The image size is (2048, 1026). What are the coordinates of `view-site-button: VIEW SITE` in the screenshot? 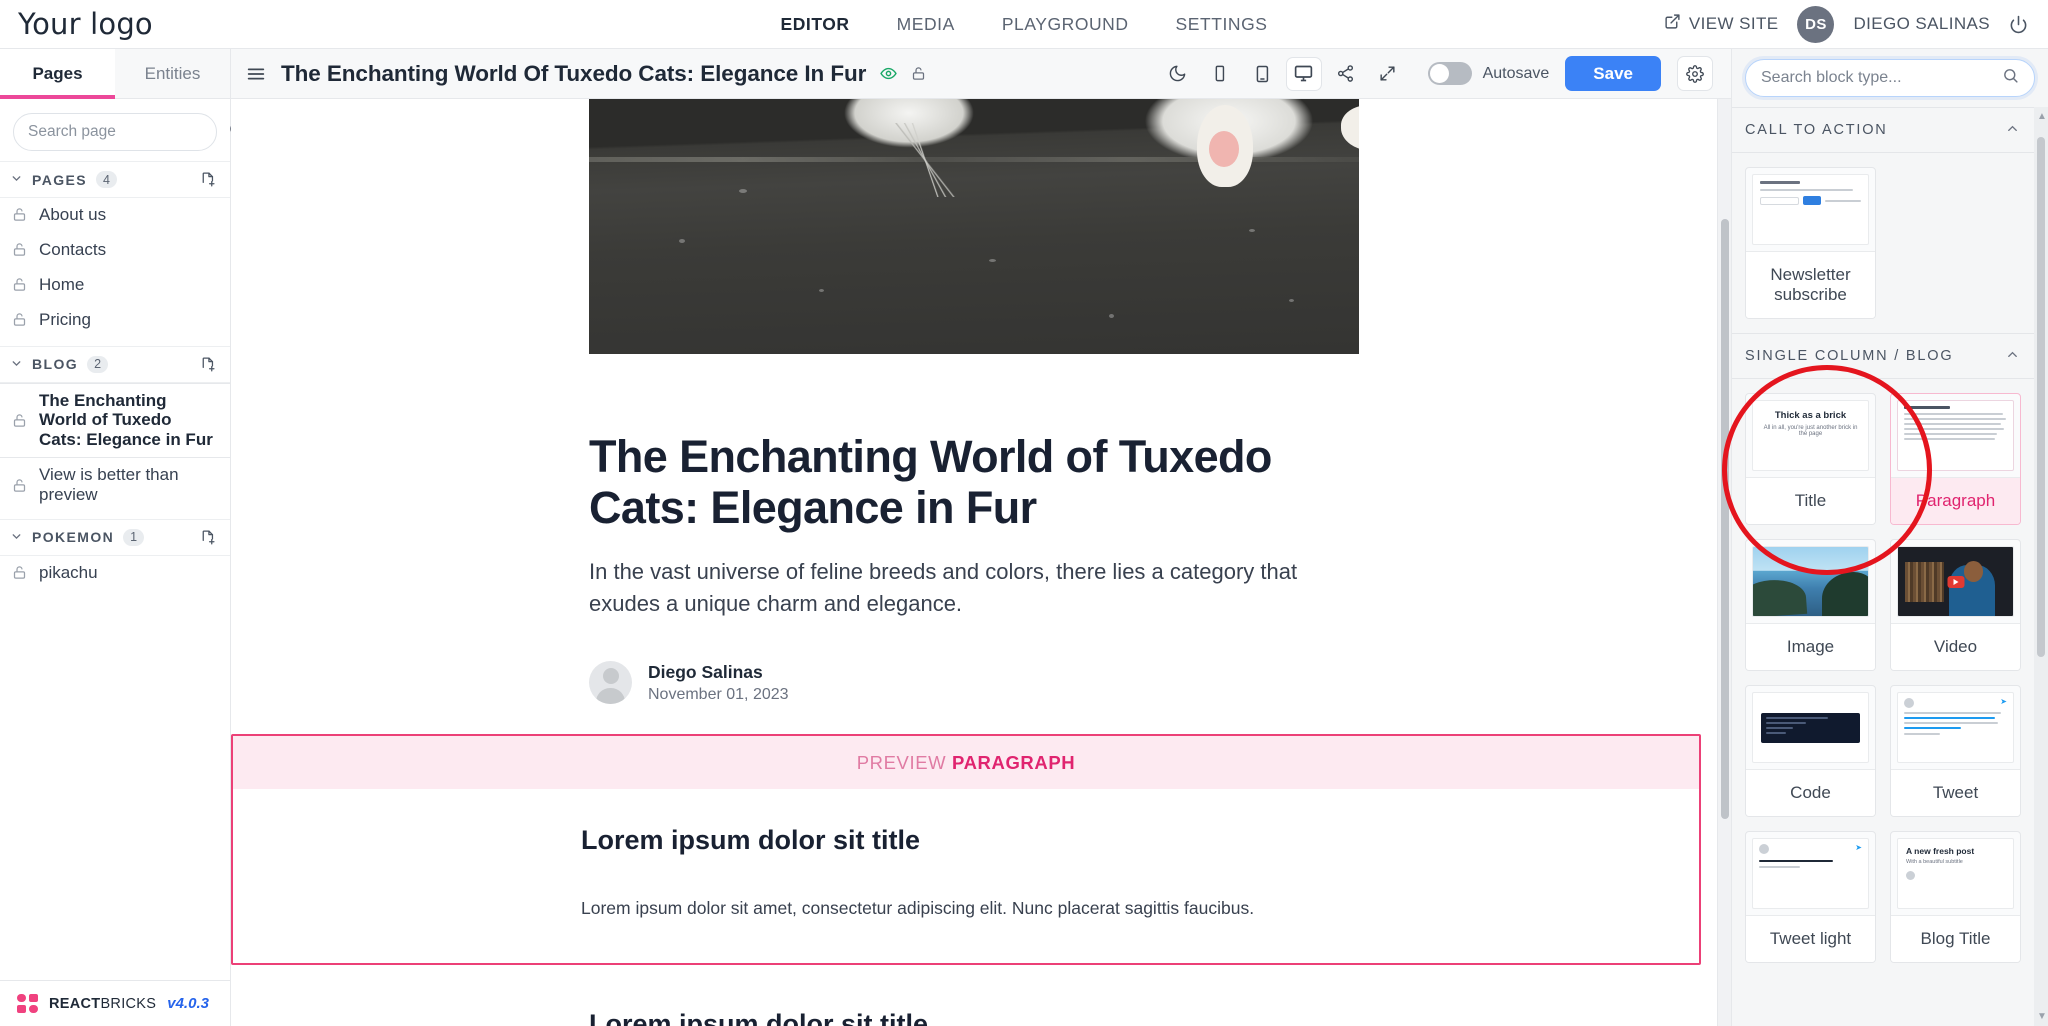 It's located at (1721, 24).